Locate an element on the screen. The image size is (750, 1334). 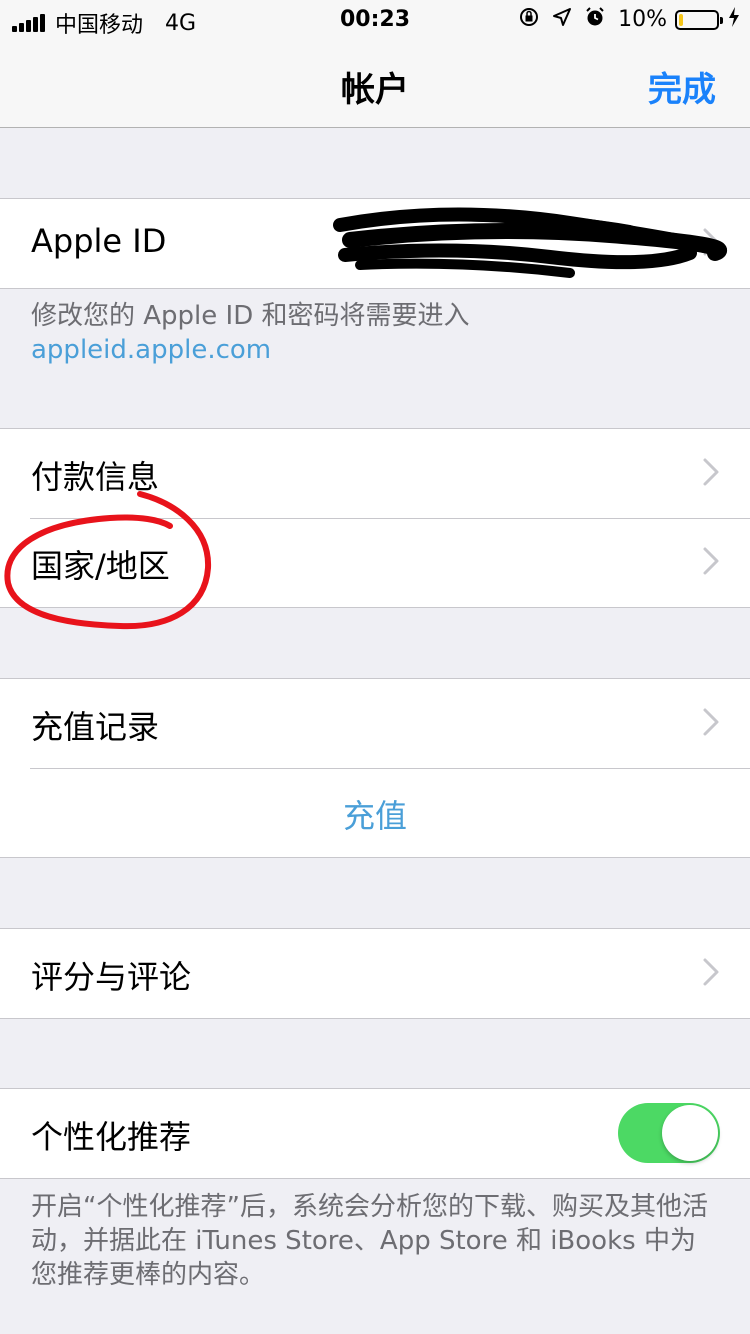
apple-id-footer: 修改您的 Apple ID 和密码将需要进入 appleid.apple.com is located at coordinates (375, 333).